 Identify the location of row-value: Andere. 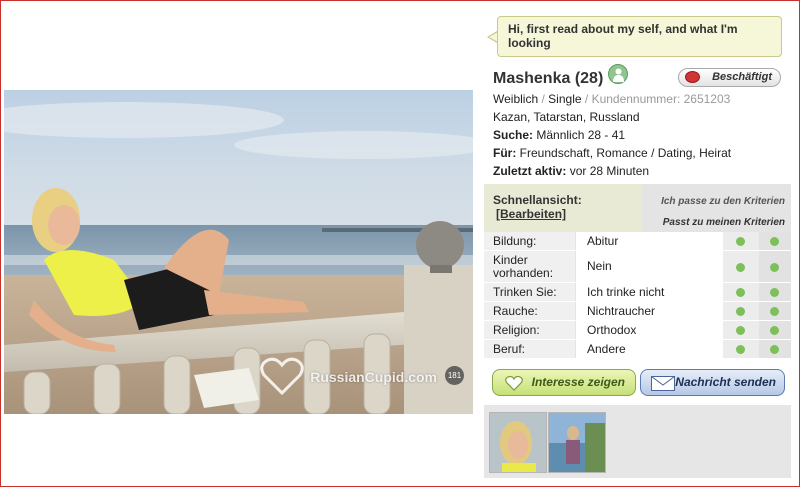
(649, 349).